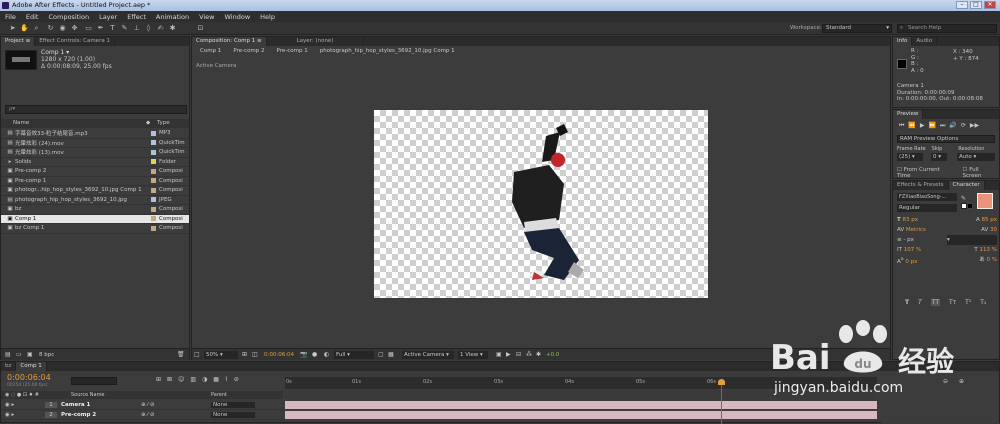 The height and width of the screenshot is (424, 1000). I want to click on breadcrumb-precomp1: Pre-comp 1, so click(292, 52).